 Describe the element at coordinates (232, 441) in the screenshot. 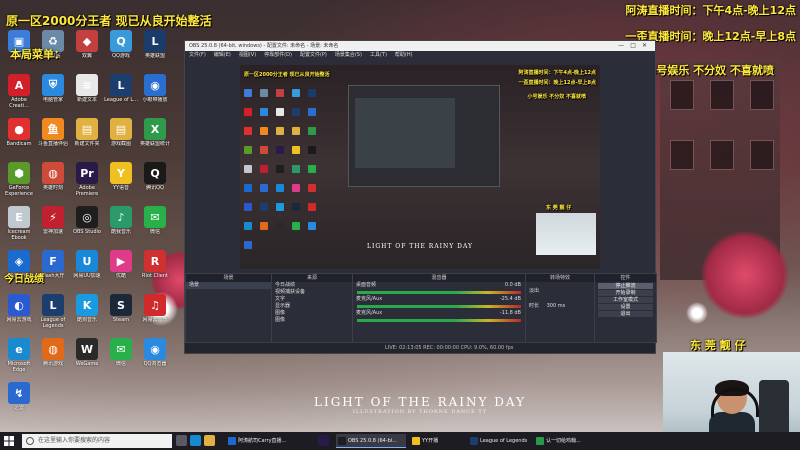

I see `app-icon` at that location.